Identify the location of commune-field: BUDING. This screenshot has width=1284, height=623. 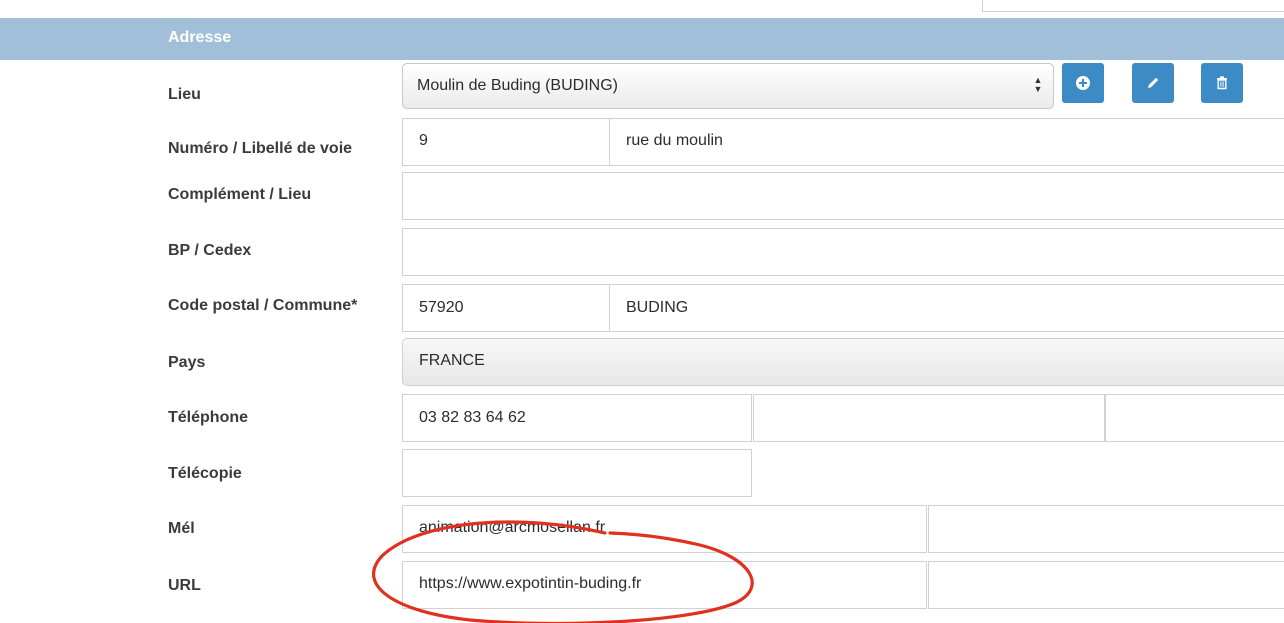
(946, 308).